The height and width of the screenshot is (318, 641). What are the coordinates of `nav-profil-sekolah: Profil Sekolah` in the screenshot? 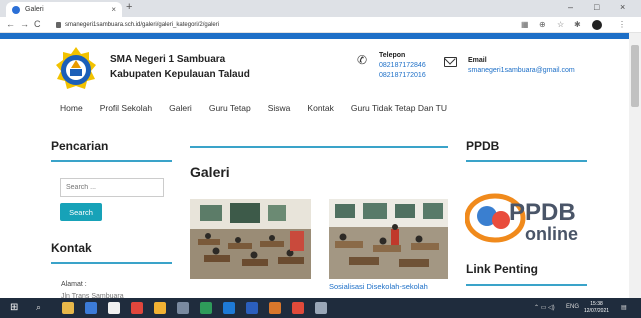 It's located at (126, 108).